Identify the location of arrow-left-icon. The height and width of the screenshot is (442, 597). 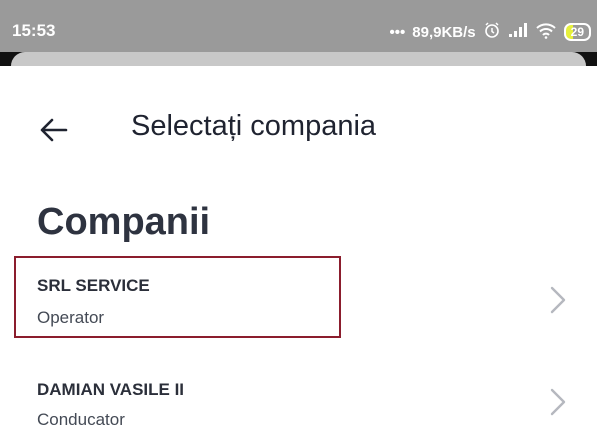
(54, 130).